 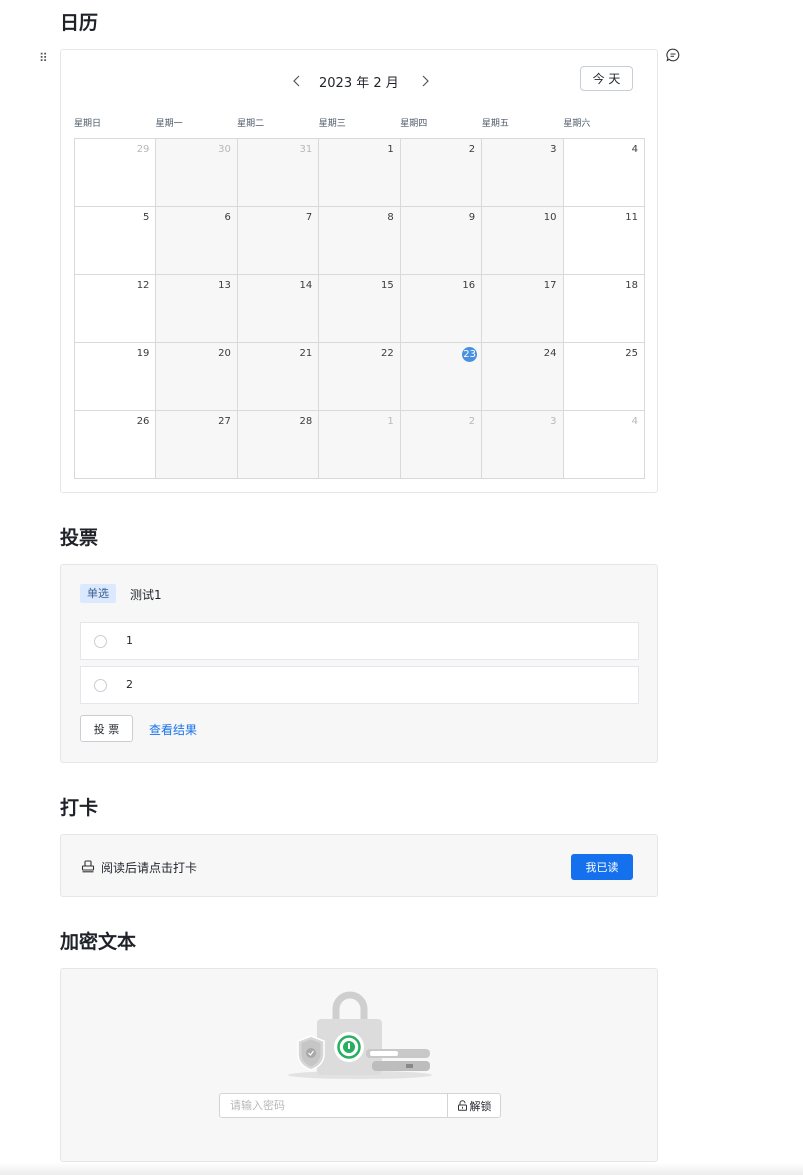 I want to click on calendar-day: 29, so click(x=116, y=173).